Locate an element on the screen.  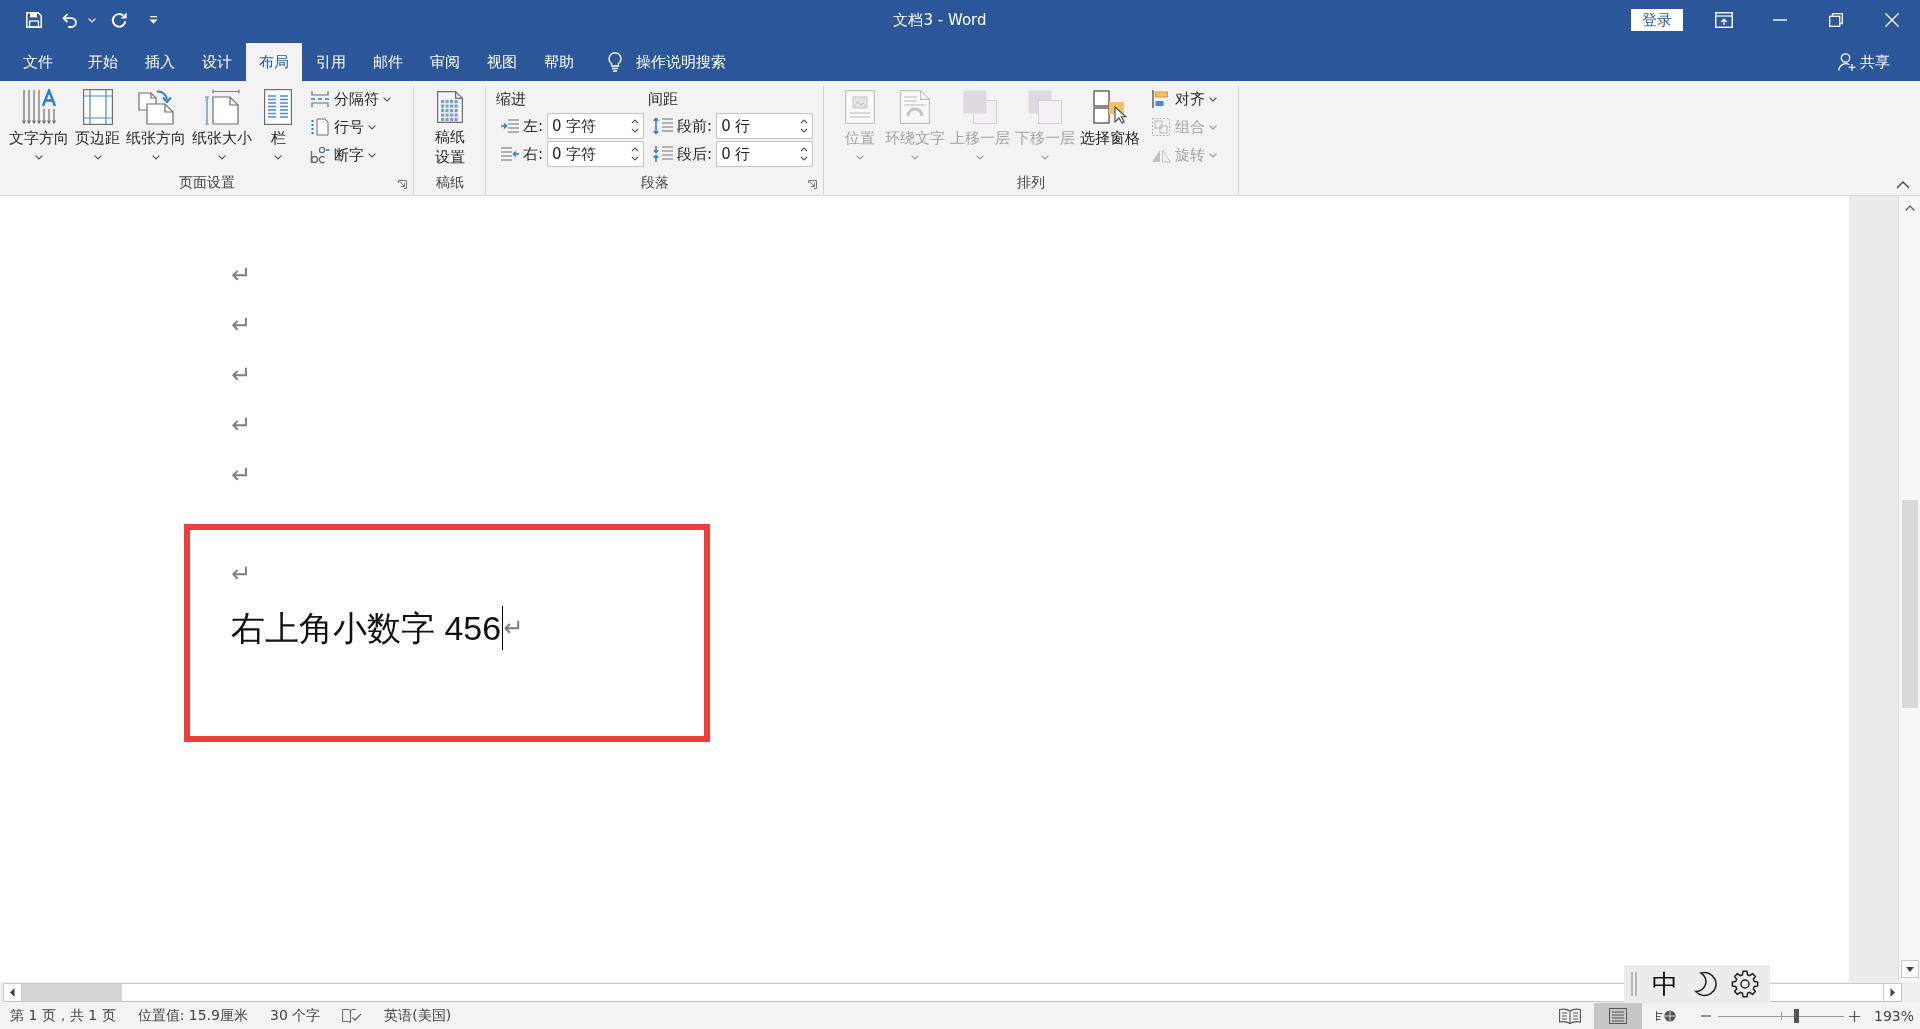
ribbon-tab: 文件 is located at coordinates (38, 62).